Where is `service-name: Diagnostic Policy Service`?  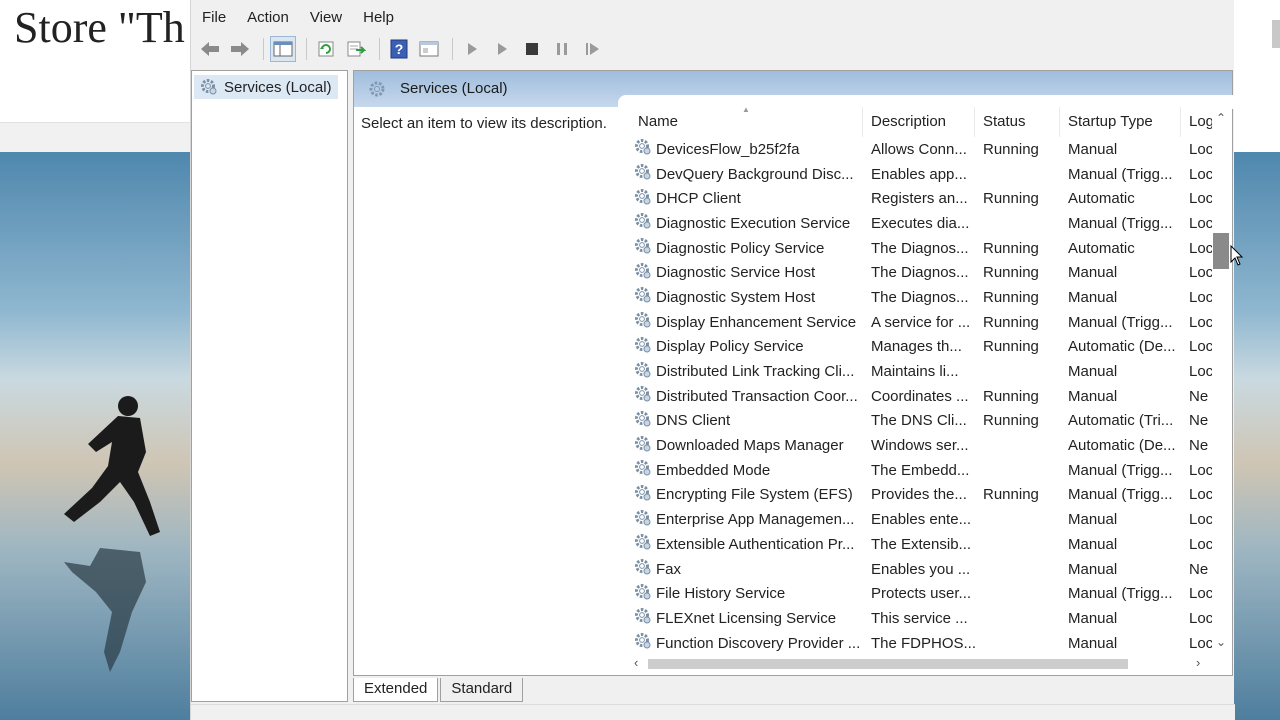
service-name: Diagnostic Policy Service is located at coordinates (740, 248).